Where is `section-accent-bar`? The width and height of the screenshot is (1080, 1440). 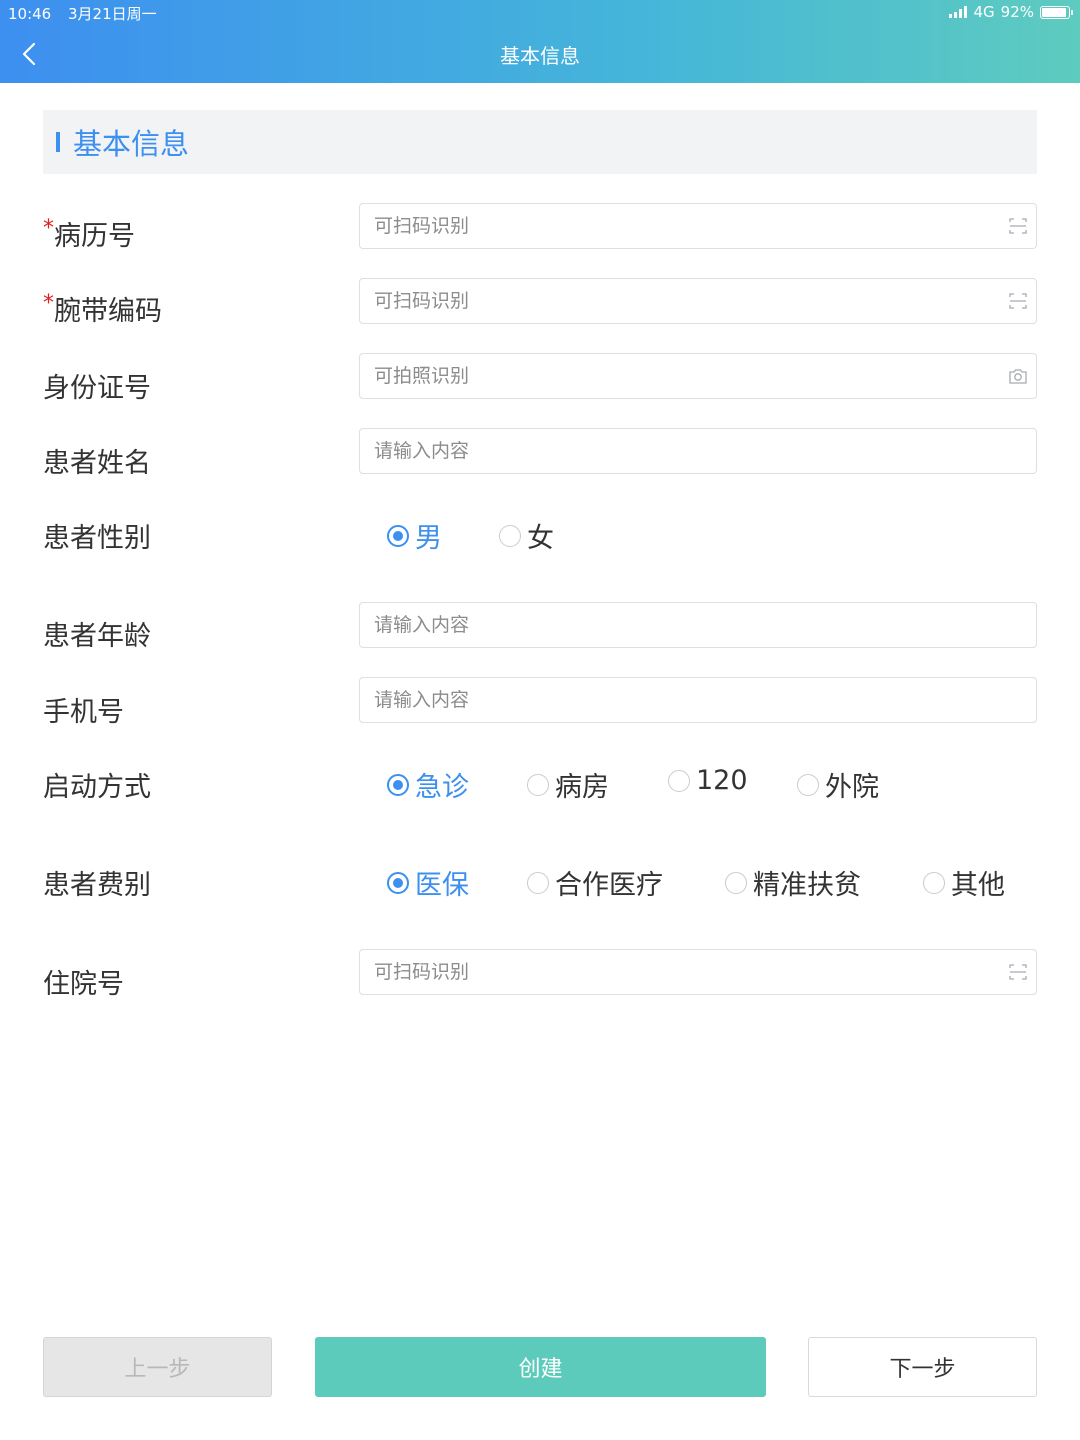
section-accent-bar is located at coordinates (58, 142).